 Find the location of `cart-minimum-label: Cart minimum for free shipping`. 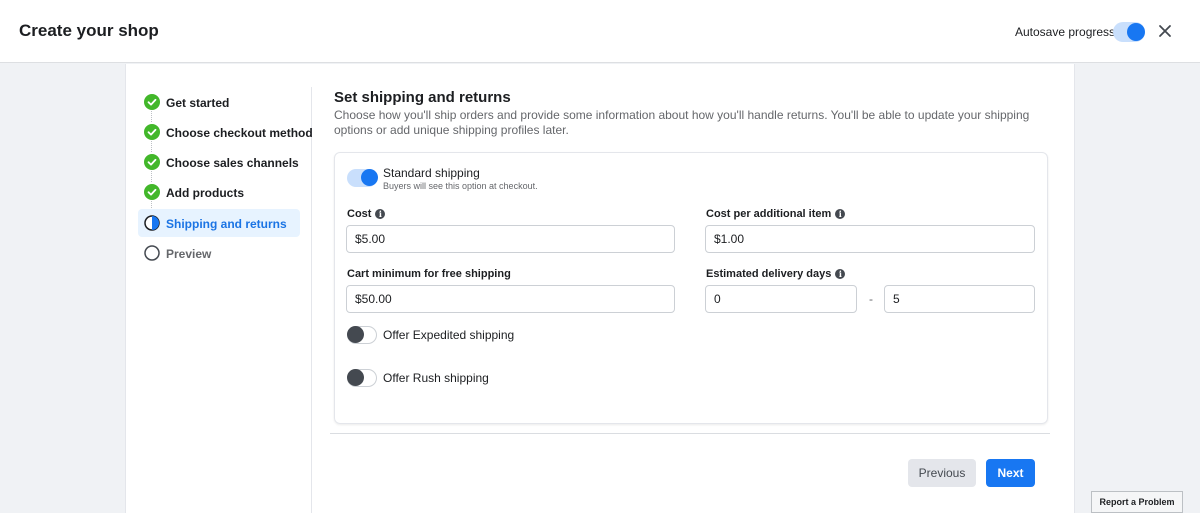

cart-minimum-label: Cart minimum for free shipping is located at coordinates (429, 274).